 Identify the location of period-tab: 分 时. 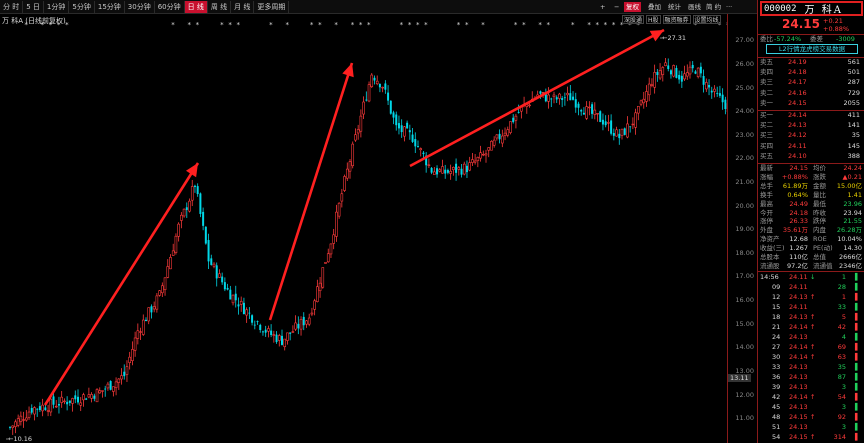
(12, 6).